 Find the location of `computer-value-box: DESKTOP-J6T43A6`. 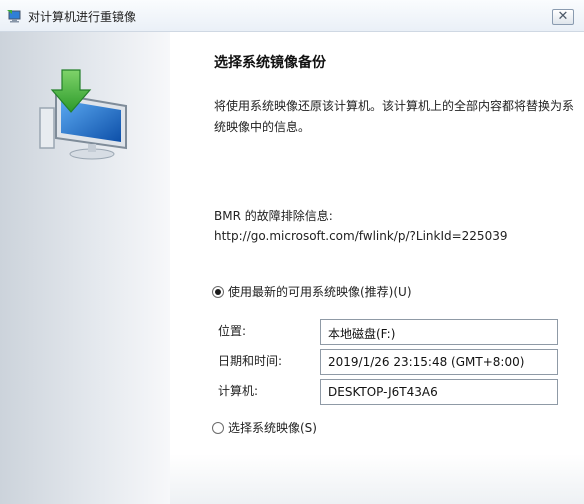

computer-value-box: DESKTOP-J6T43A6 is located at coordinates (439, 392).